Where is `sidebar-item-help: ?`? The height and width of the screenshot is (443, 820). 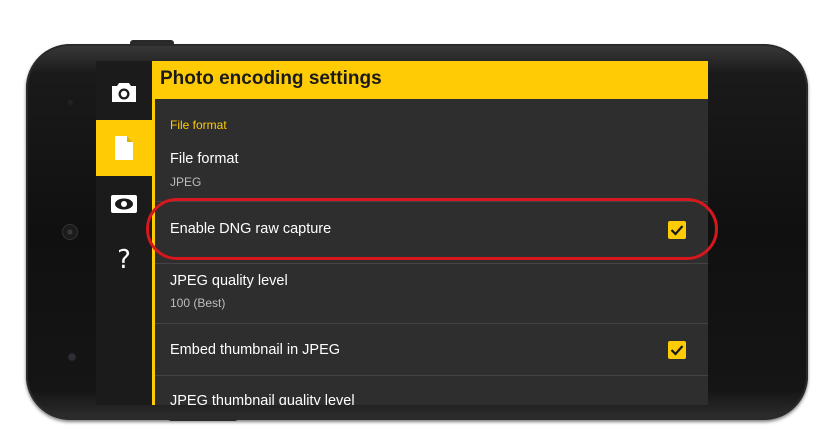
sidebar-item-help: ? is located at coordinates (124, 260).